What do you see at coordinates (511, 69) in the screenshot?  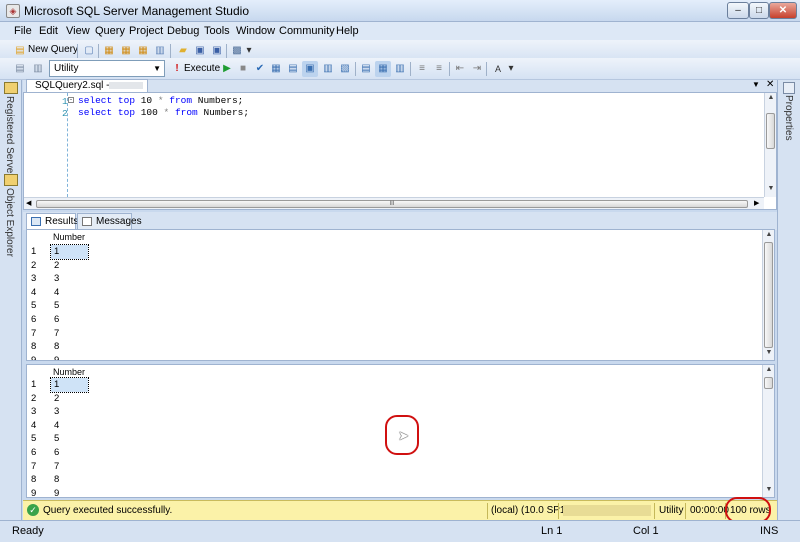 I see `toolbar-overflow-icon: ▾` at bounding box center [511, 69].